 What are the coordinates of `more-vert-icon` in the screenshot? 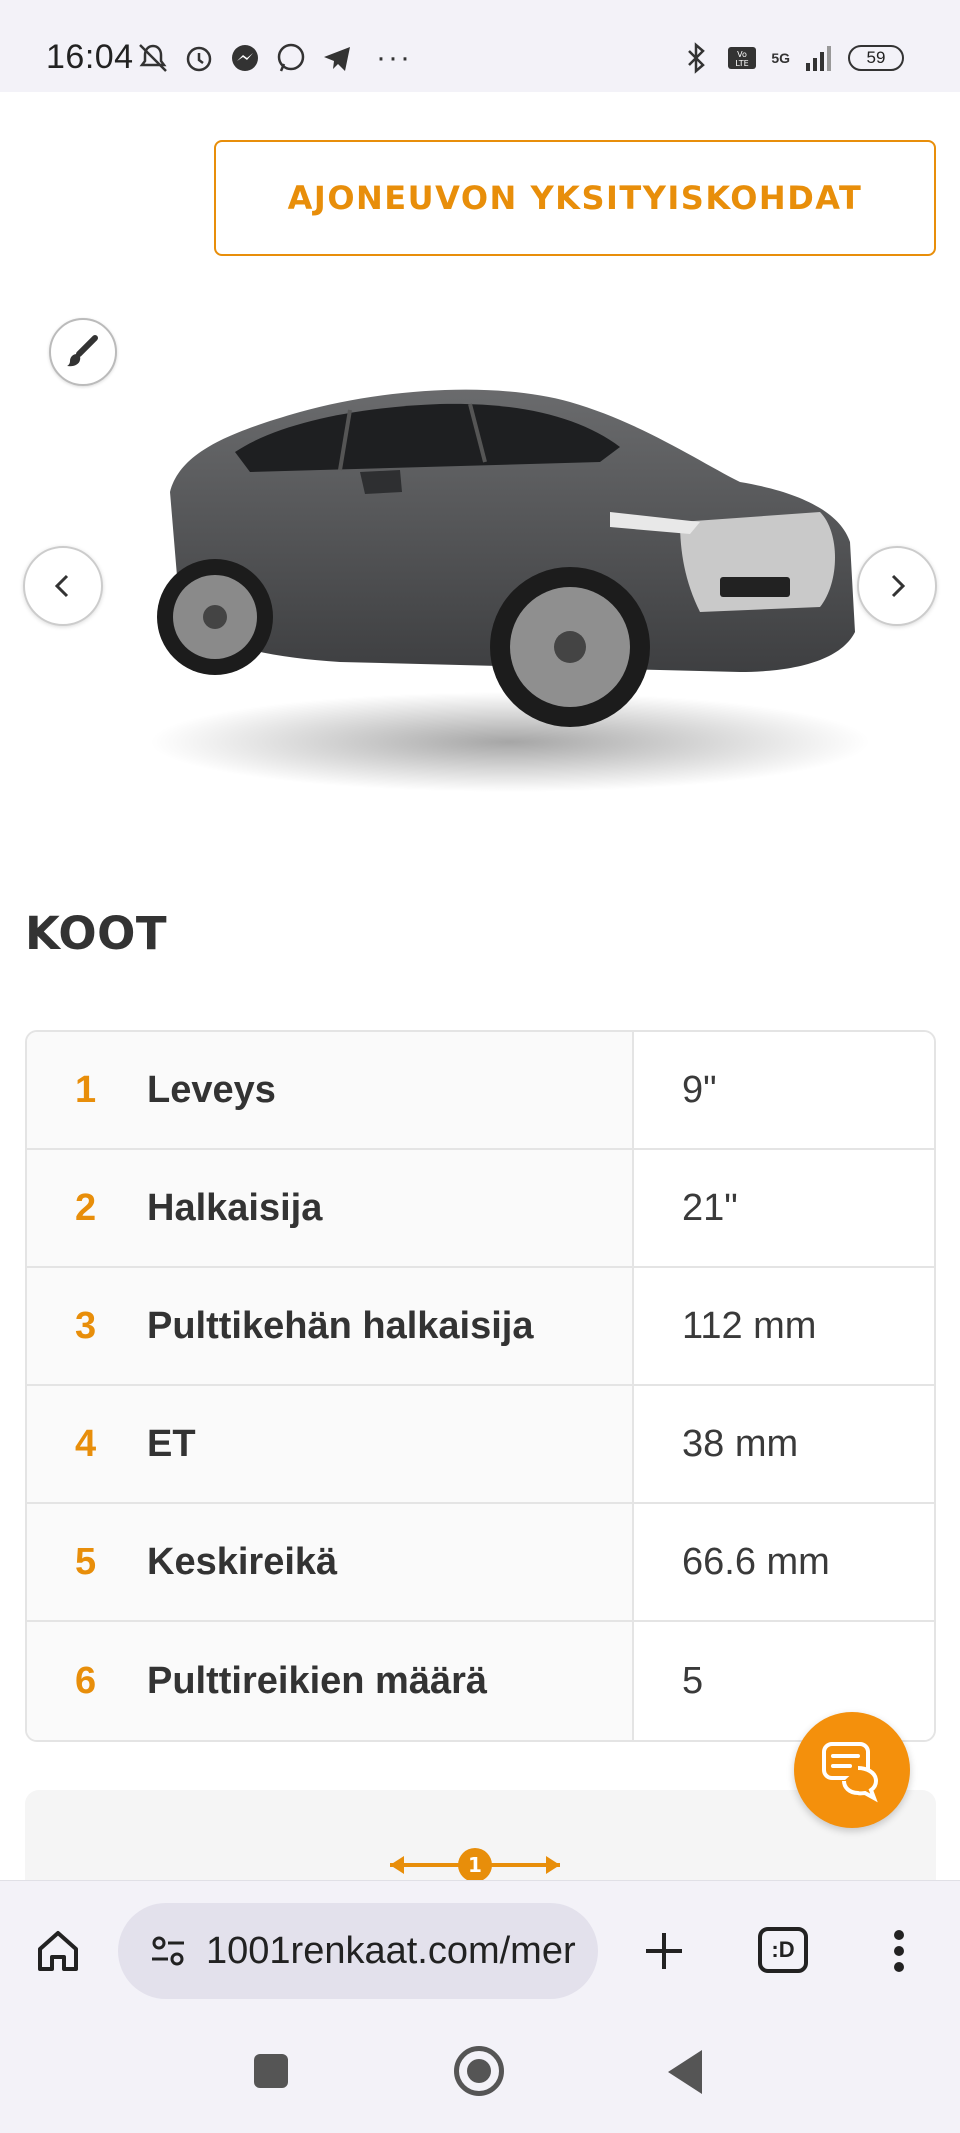 It's located at (899, 1951).